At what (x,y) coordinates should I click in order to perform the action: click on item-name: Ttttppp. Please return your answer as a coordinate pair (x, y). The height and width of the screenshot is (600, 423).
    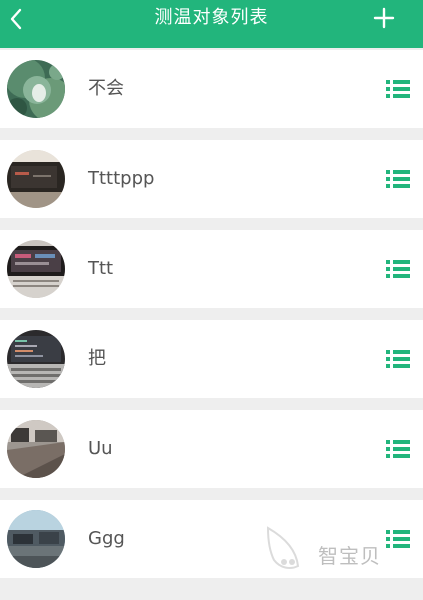
    Looking at the image, I should click on (121, 178).